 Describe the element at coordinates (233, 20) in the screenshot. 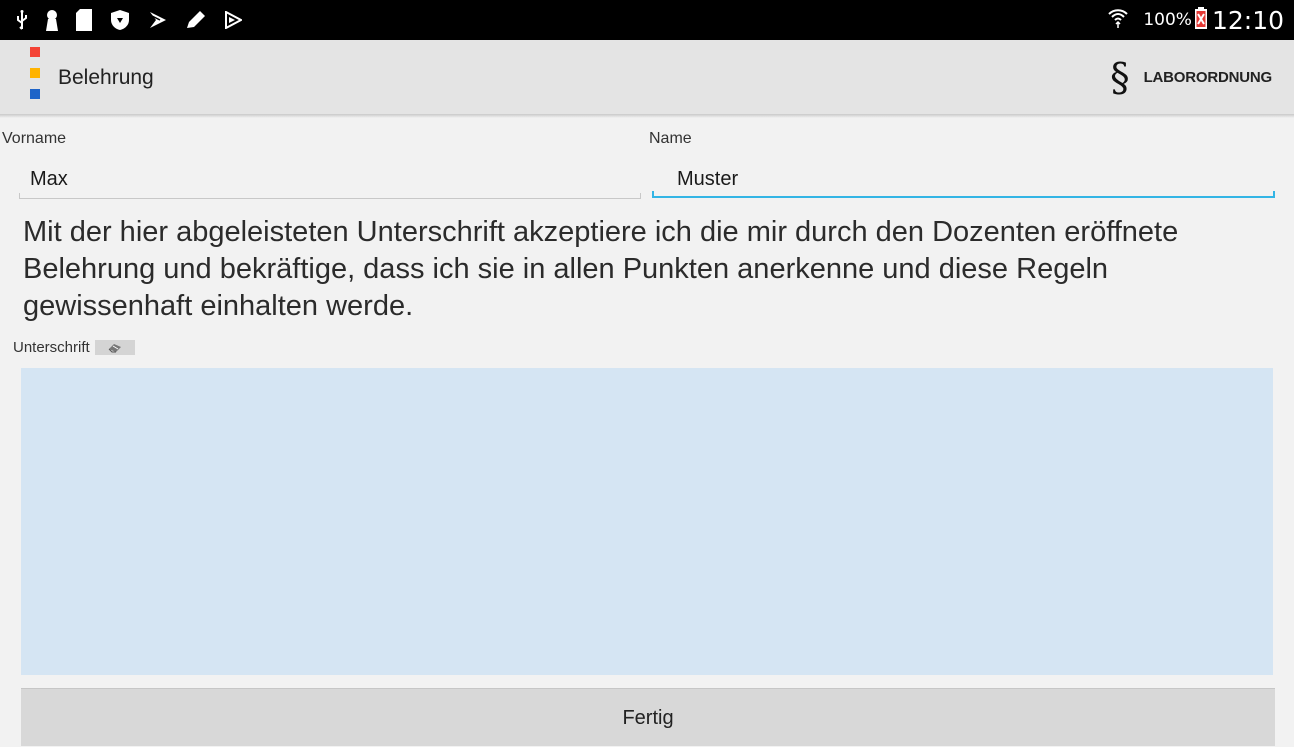

I see `play-icon` at that location.